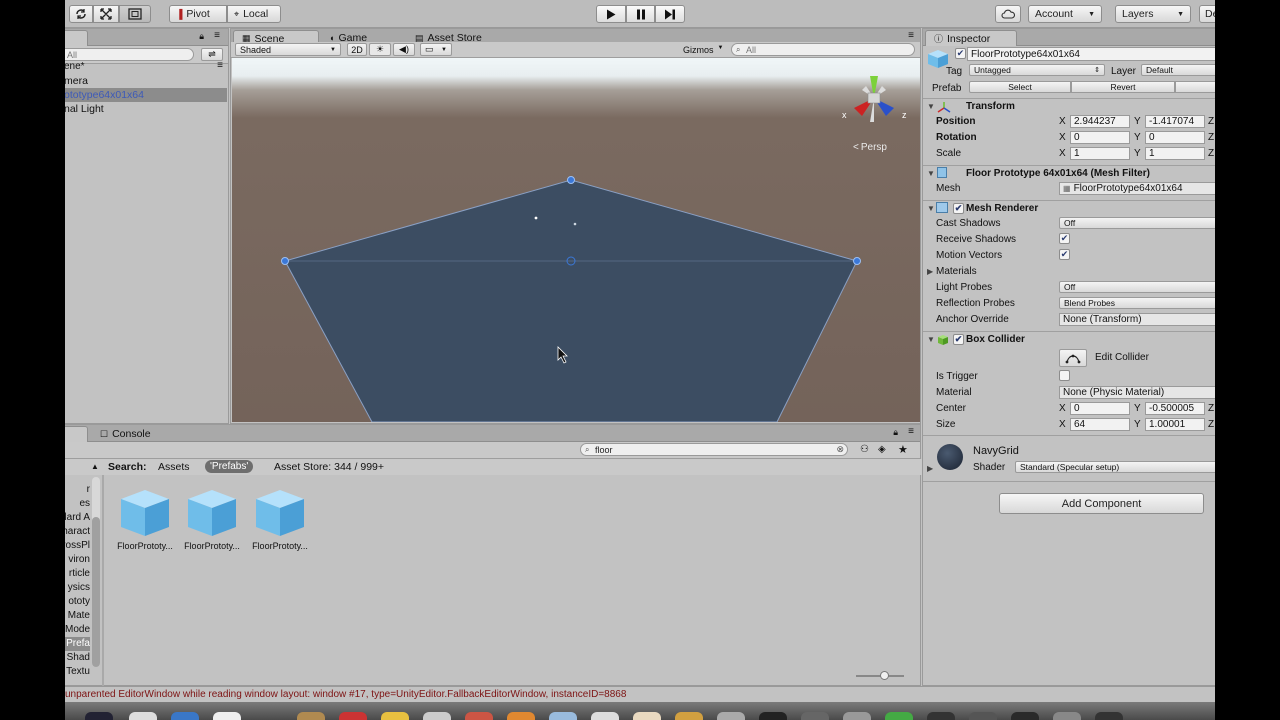 This screenshot has height=720, width=1280. Describe the element at coordinates (77, 504) in the screenshot. I see `folder-item: es` at that location.